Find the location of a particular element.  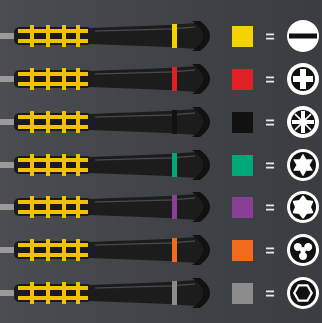

torx-screwdriver-color-swatch is located at coordinates (242, 165).